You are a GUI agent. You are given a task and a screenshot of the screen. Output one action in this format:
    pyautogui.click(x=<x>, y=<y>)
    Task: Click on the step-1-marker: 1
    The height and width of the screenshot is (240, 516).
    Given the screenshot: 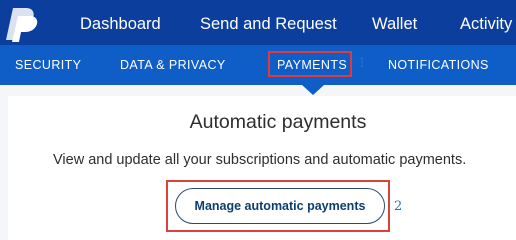 What is the action you would take?
    pyautogui.click(x=362, y=63)
    